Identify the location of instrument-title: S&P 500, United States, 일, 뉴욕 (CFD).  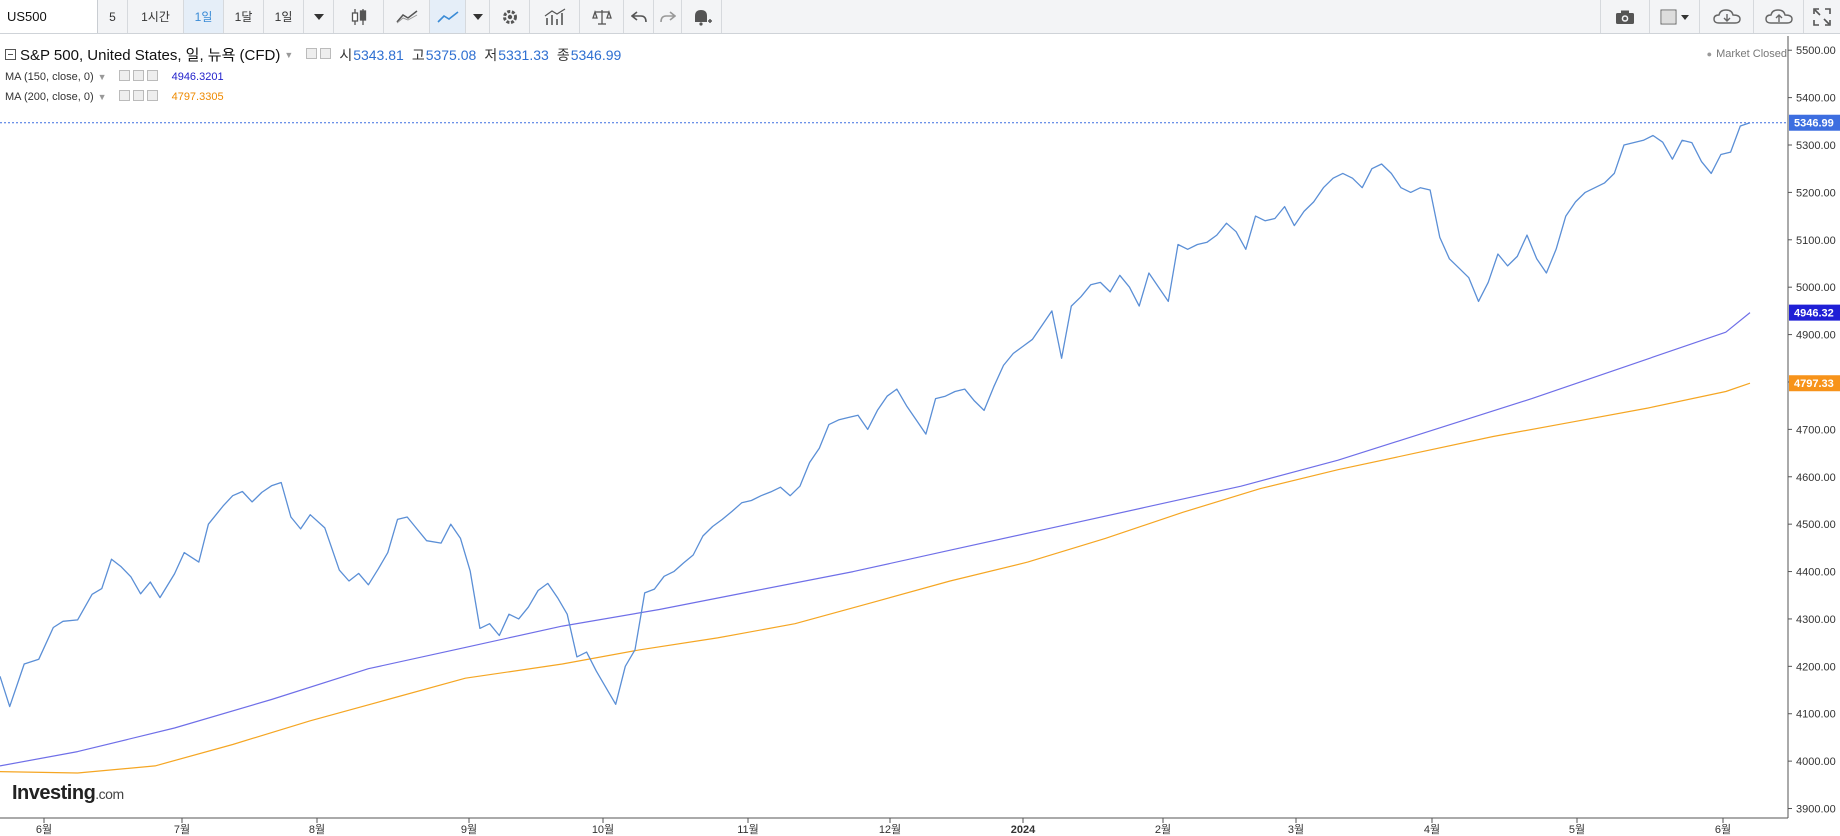
(150, 54).